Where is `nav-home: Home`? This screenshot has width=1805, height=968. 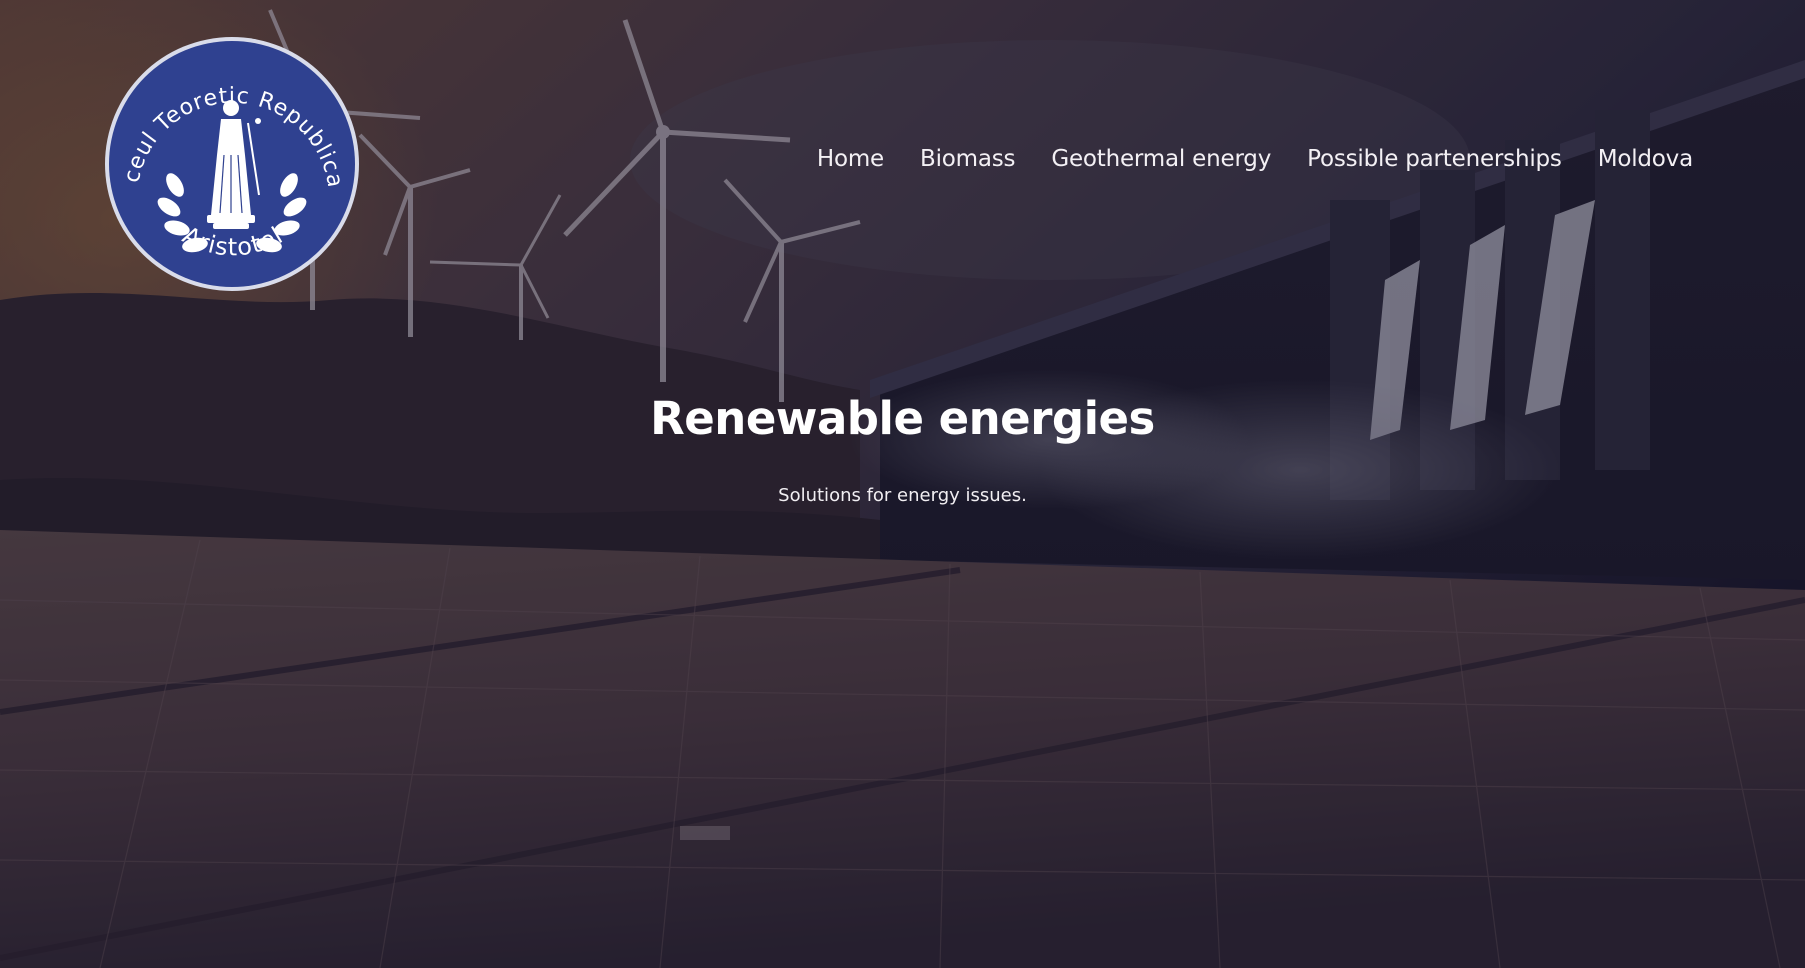
nav-home: Home is located at coordinates (850, 159).